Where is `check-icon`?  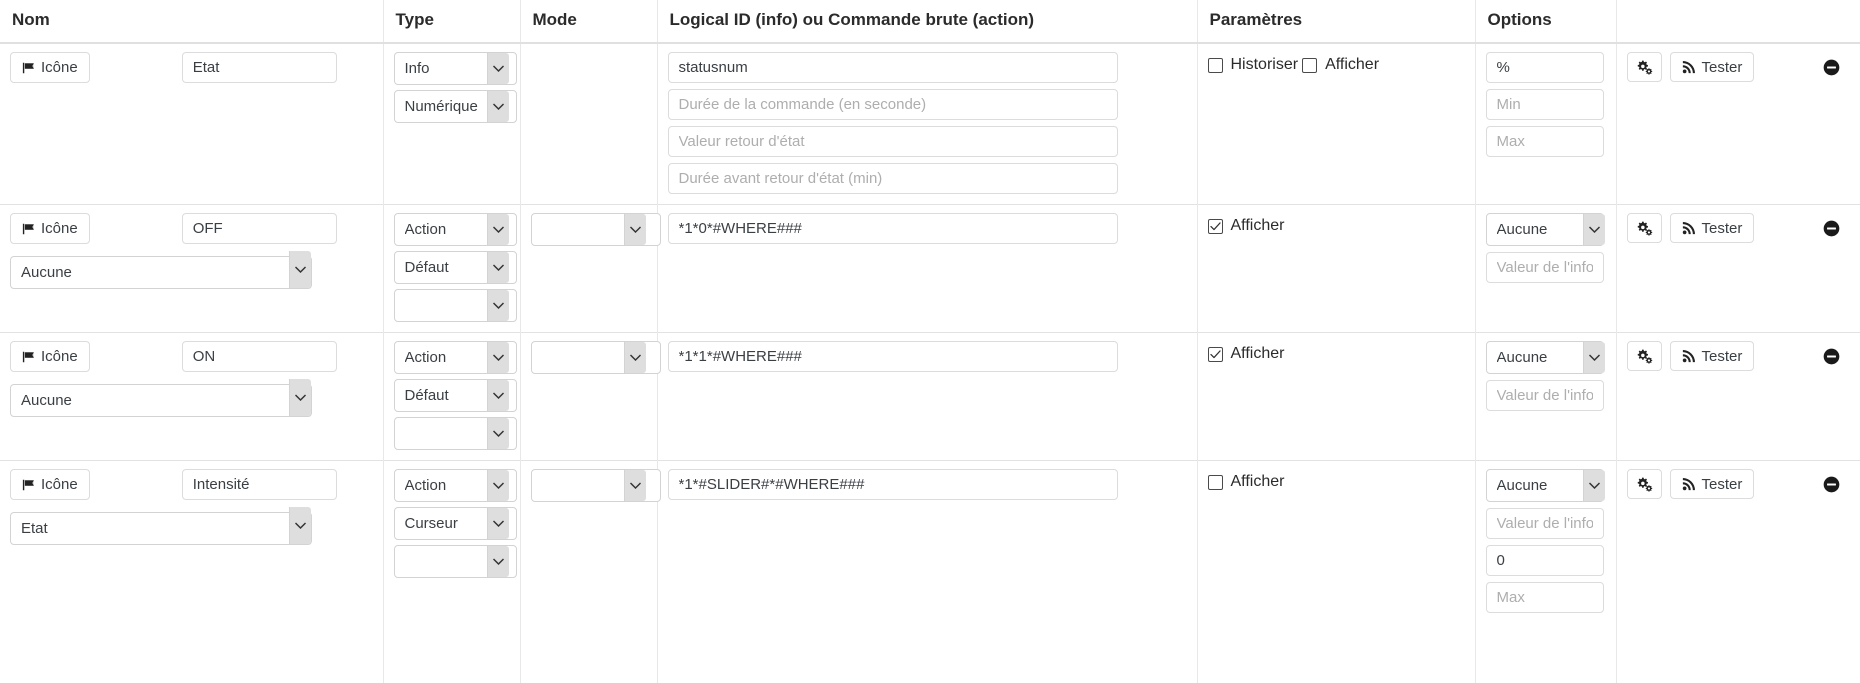 check-icon is located at coordinates (1215, 353).